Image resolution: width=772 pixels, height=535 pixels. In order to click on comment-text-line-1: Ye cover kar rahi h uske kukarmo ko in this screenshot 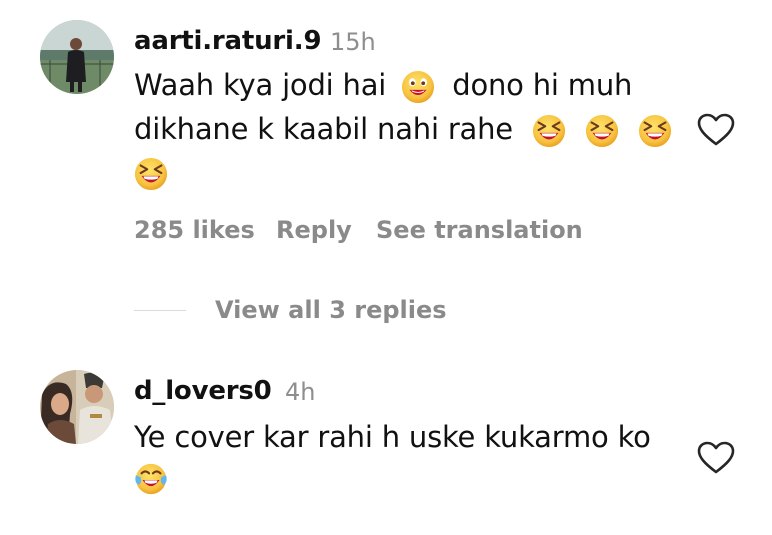, I will do `click(392, 437)`.